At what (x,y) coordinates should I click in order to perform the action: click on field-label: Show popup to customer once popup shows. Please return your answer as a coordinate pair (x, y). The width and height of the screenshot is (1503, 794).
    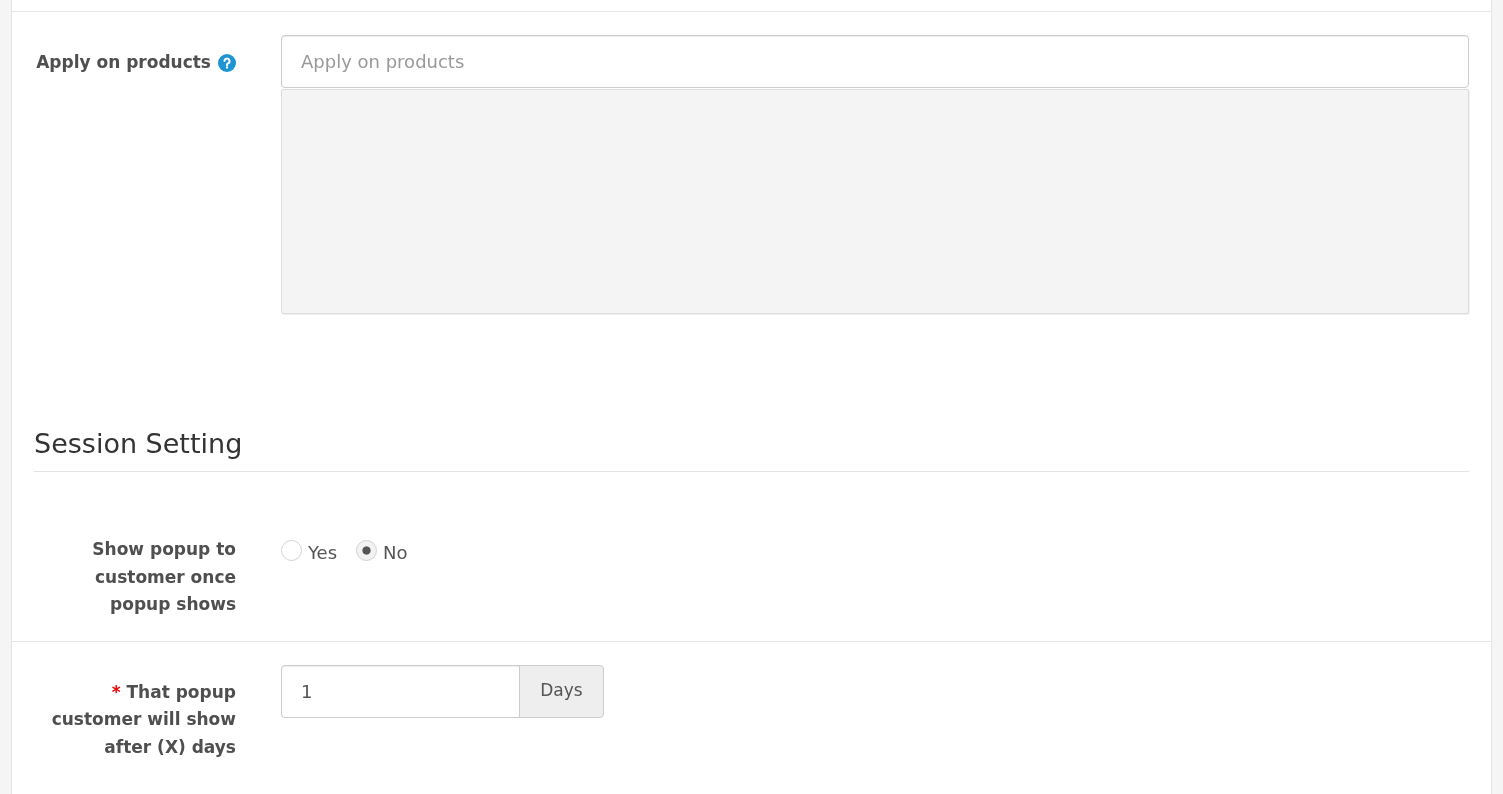
    Looking at the image, I should click on (164, 576).